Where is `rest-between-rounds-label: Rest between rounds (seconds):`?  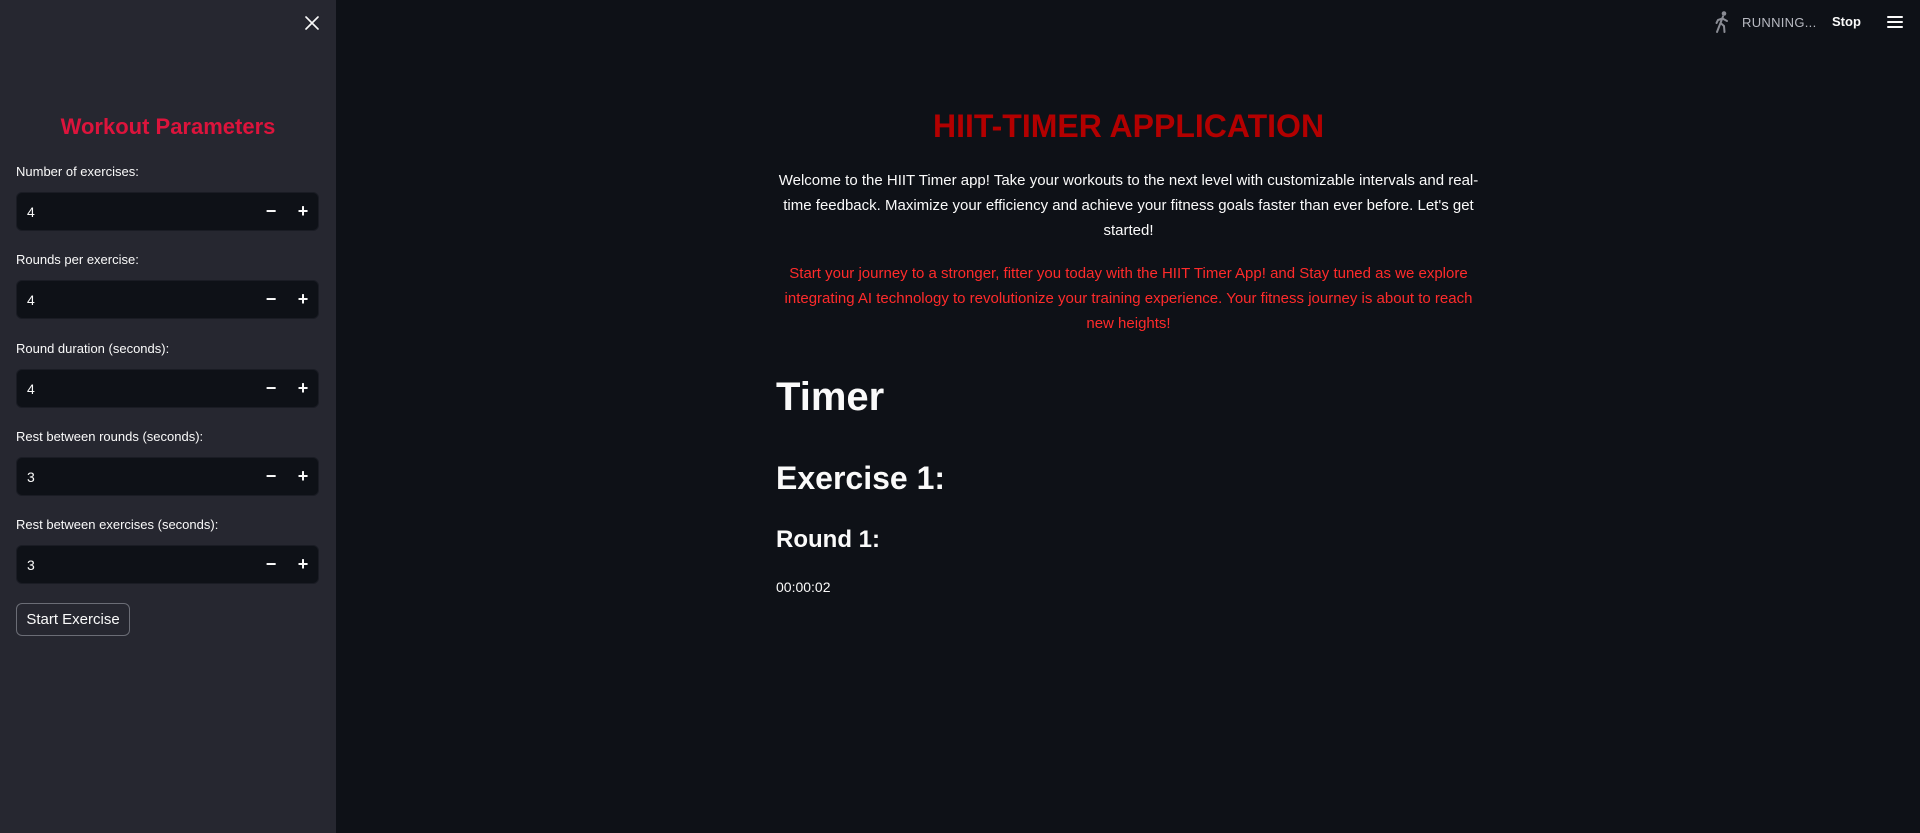
rest-between-rounds-label: Rest between rounds (seconds): is located at coordinates (110, 436).